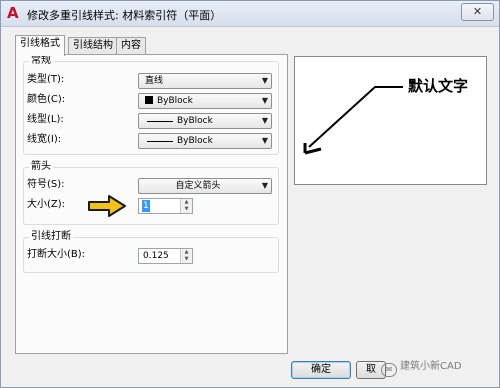 The image size is (500, 388). What do you see at coordinates (40, 45) in the screenshot?
I see `tab-leader-format: 引线格式` at bounding box center [40, 45].